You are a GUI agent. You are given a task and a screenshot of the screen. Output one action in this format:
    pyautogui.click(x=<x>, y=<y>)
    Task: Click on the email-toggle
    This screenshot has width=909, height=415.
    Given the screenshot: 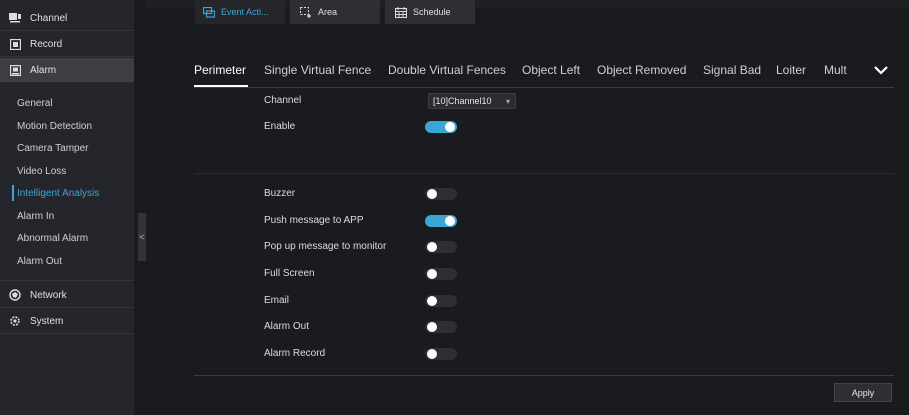 What is the action you would take?
    pyautogui.click(x=441, y=301)
    